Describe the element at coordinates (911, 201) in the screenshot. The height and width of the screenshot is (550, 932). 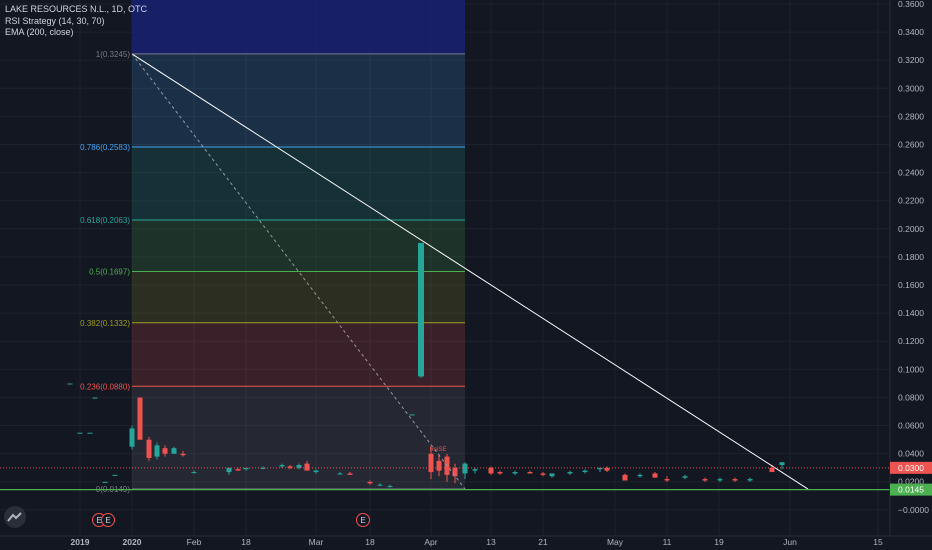
I see `price-label: 0.2200` at that location.